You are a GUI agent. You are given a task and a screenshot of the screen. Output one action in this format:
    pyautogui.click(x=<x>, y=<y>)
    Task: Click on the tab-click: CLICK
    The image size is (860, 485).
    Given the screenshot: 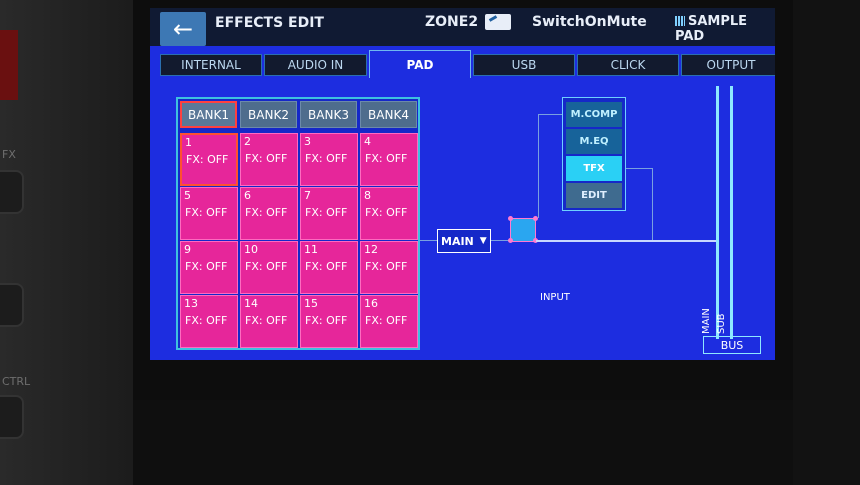 What is the action you would take?
    pyautogui.click(x=628, y=65)
    